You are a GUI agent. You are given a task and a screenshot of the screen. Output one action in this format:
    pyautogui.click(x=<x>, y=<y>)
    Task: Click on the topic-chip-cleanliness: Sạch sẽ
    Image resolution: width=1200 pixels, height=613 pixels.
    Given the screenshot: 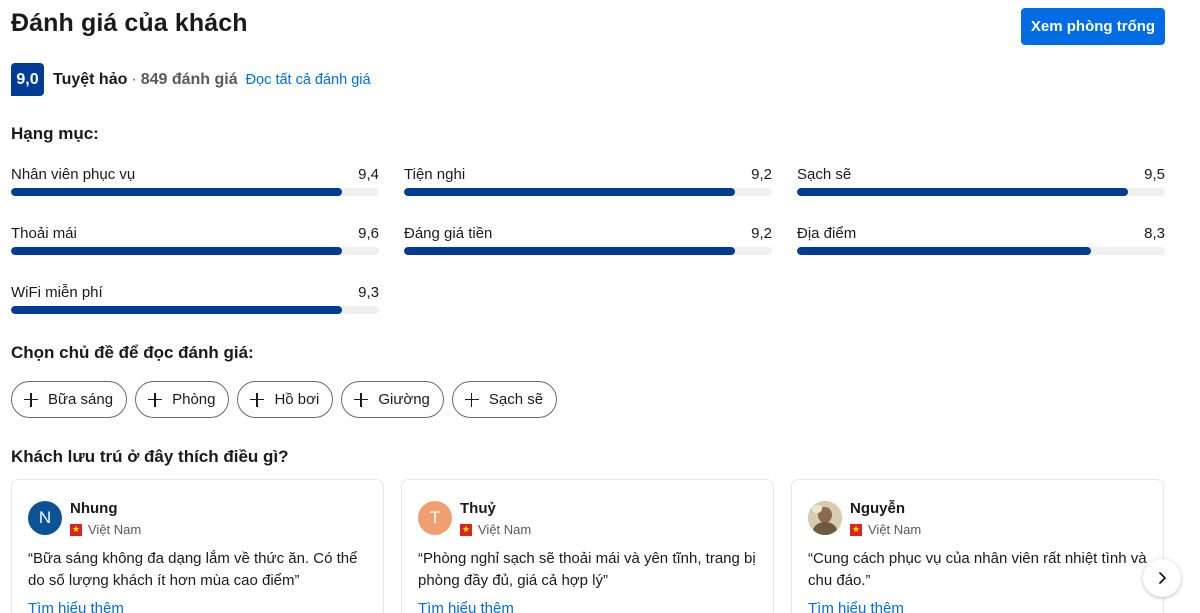 What is the action you would take?
    pyautogui.click(x=504, y=399)
    